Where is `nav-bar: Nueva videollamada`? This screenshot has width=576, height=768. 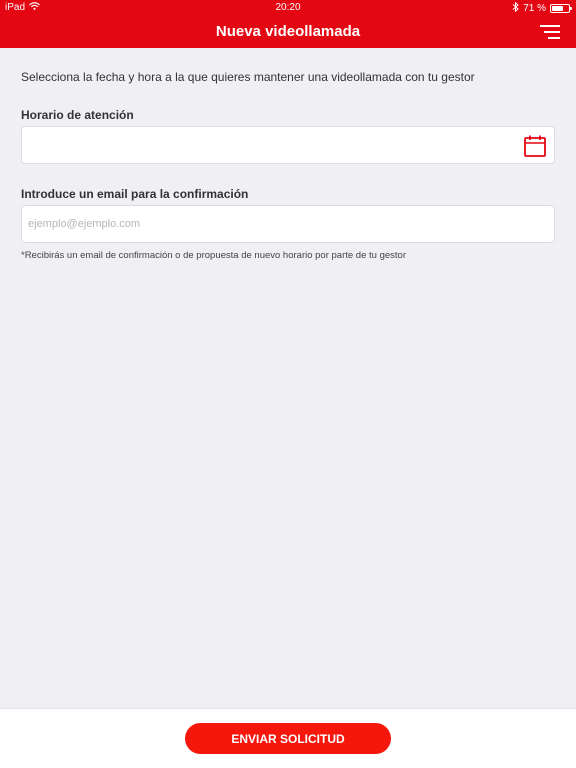
nav-bar: Nueva videollamada is located at coordinates (288, 32).